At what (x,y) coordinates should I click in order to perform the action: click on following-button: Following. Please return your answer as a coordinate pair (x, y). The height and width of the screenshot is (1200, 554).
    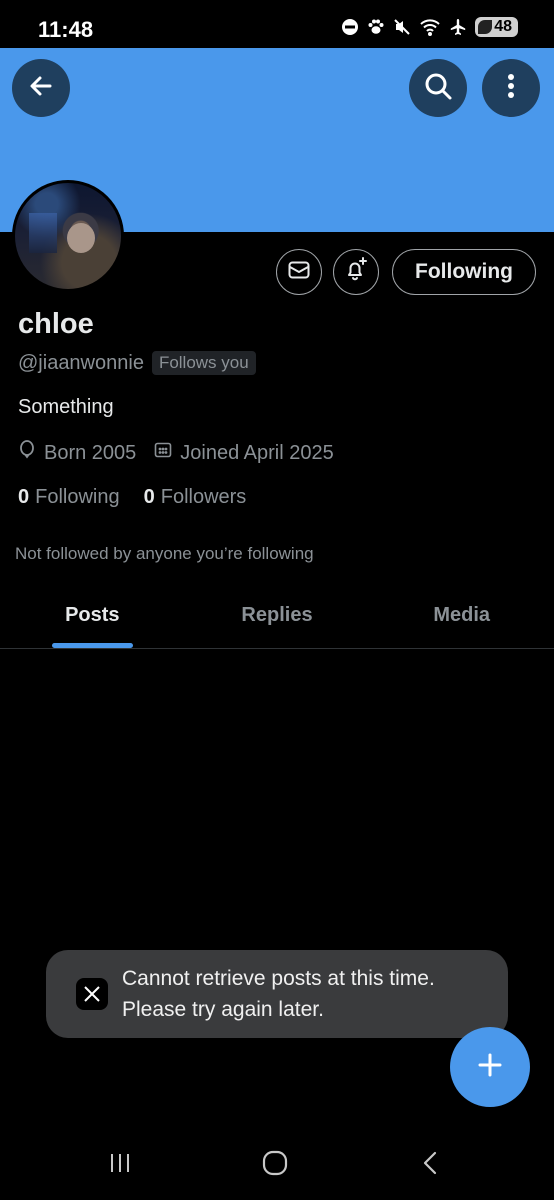
    Looking at the image, I should click on (464, 272).